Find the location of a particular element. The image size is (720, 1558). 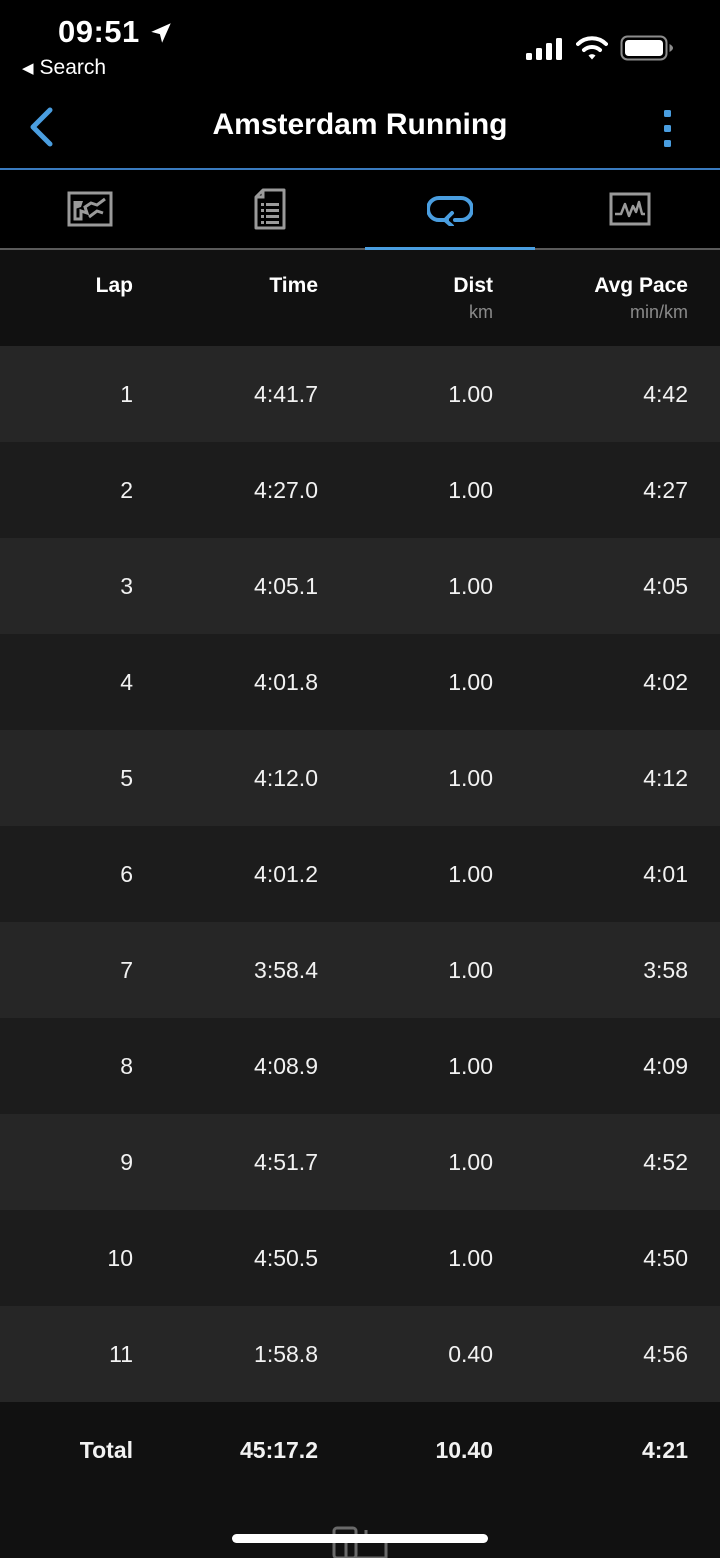

lap-time: 4:27.0 is located at coordinates (286, 490).